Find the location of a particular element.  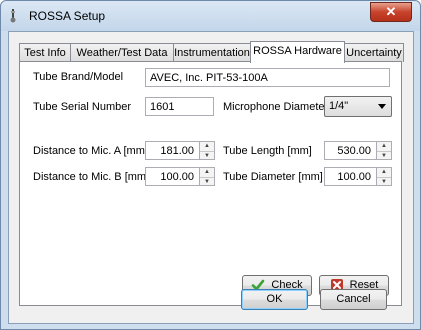

ok-button-label: OK is located at coordinates (274, 299).